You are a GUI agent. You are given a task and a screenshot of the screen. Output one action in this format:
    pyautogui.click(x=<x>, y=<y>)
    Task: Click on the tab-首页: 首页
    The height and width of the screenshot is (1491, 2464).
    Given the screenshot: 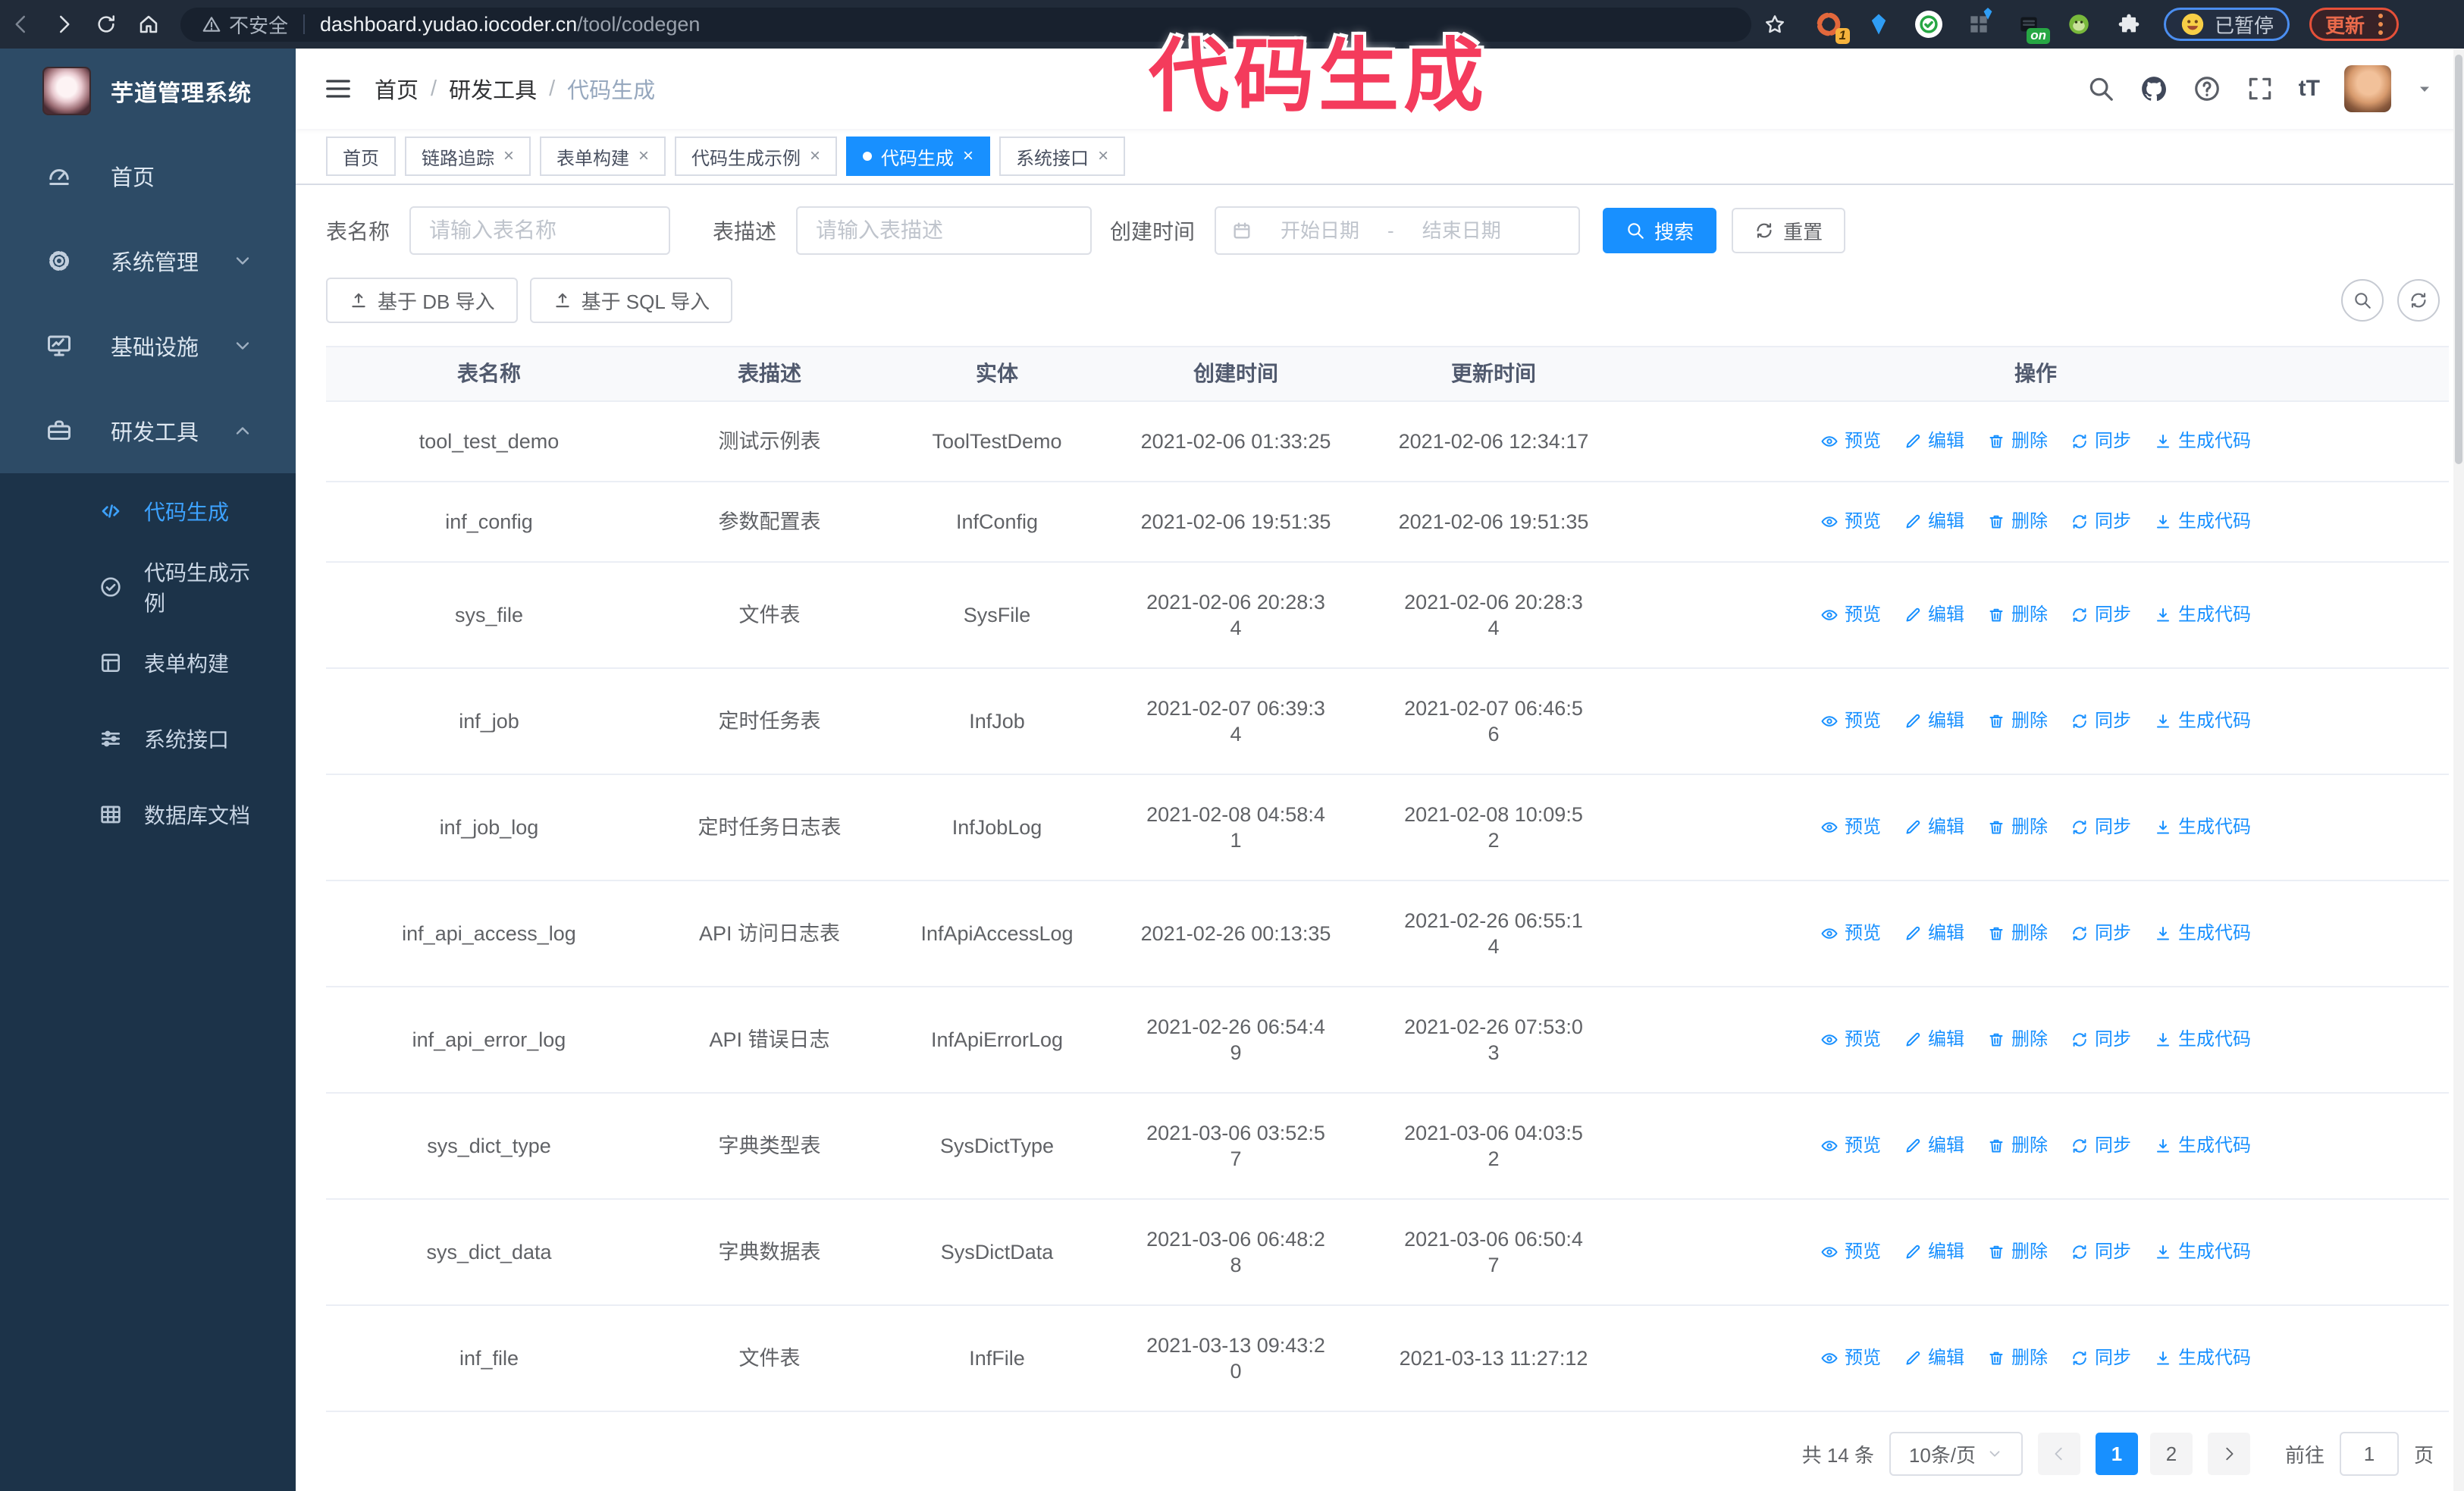 What is the action you would take?
    pyautogui.click(x=361, y=156)
    